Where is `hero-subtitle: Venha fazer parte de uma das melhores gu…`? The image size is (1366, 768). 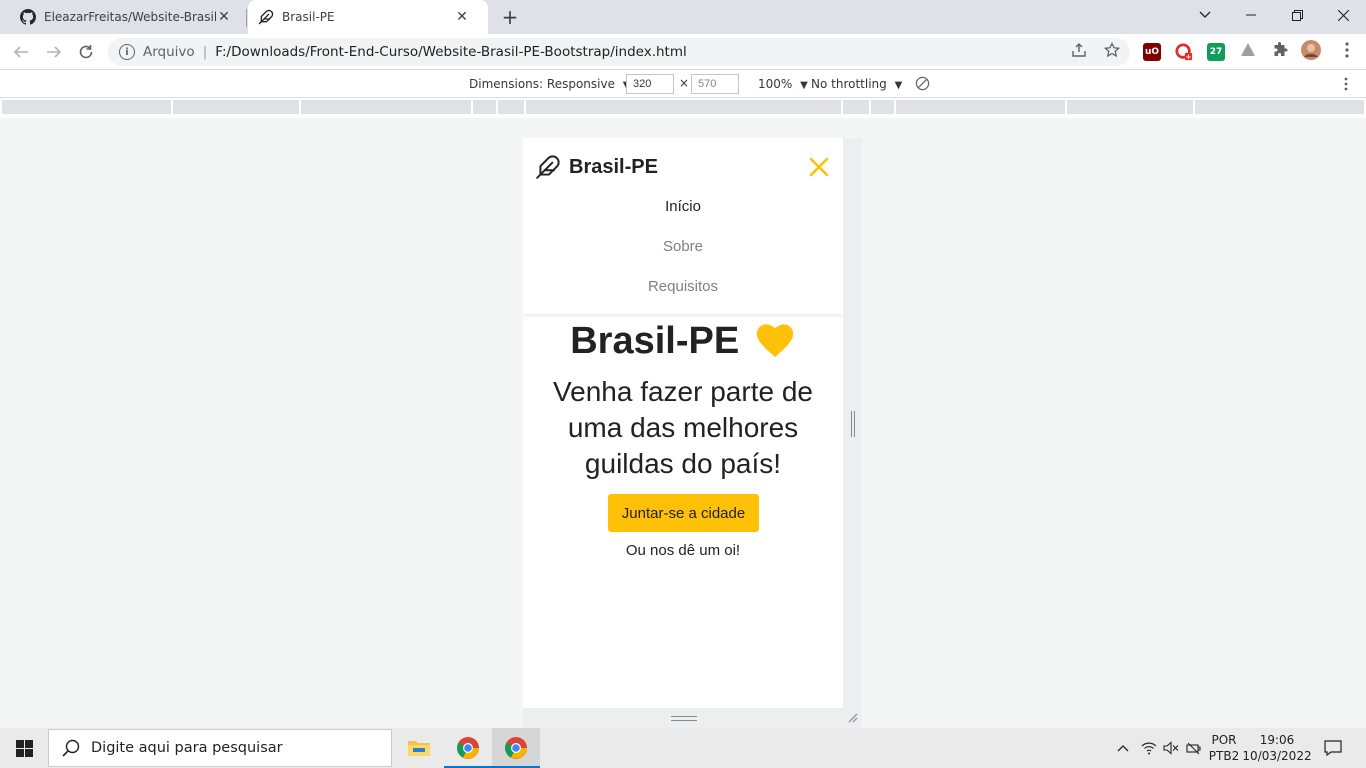 hero-subtitle: Venha fazer parte de uma das melhores gu… is located at coordinates (683, 427).